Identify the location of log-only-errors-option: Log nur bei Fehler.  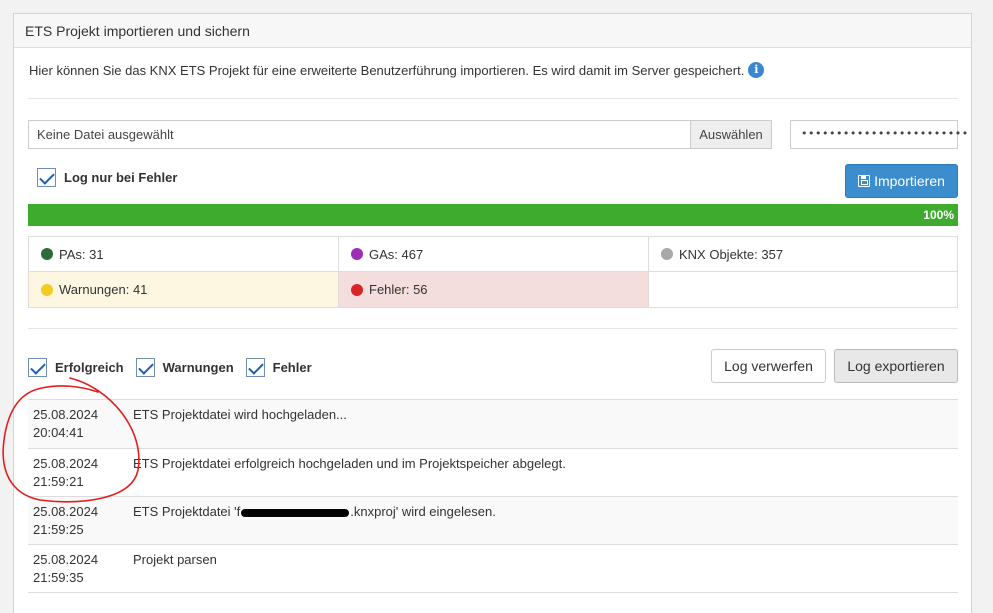
(107, 177).